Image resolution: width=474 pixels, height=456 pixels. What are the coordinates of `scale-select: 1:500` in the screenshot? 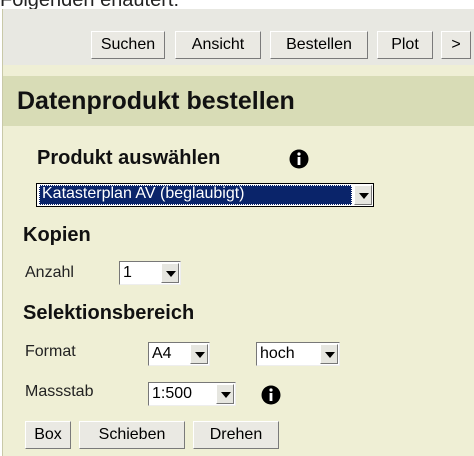 It's located at (192, 394).